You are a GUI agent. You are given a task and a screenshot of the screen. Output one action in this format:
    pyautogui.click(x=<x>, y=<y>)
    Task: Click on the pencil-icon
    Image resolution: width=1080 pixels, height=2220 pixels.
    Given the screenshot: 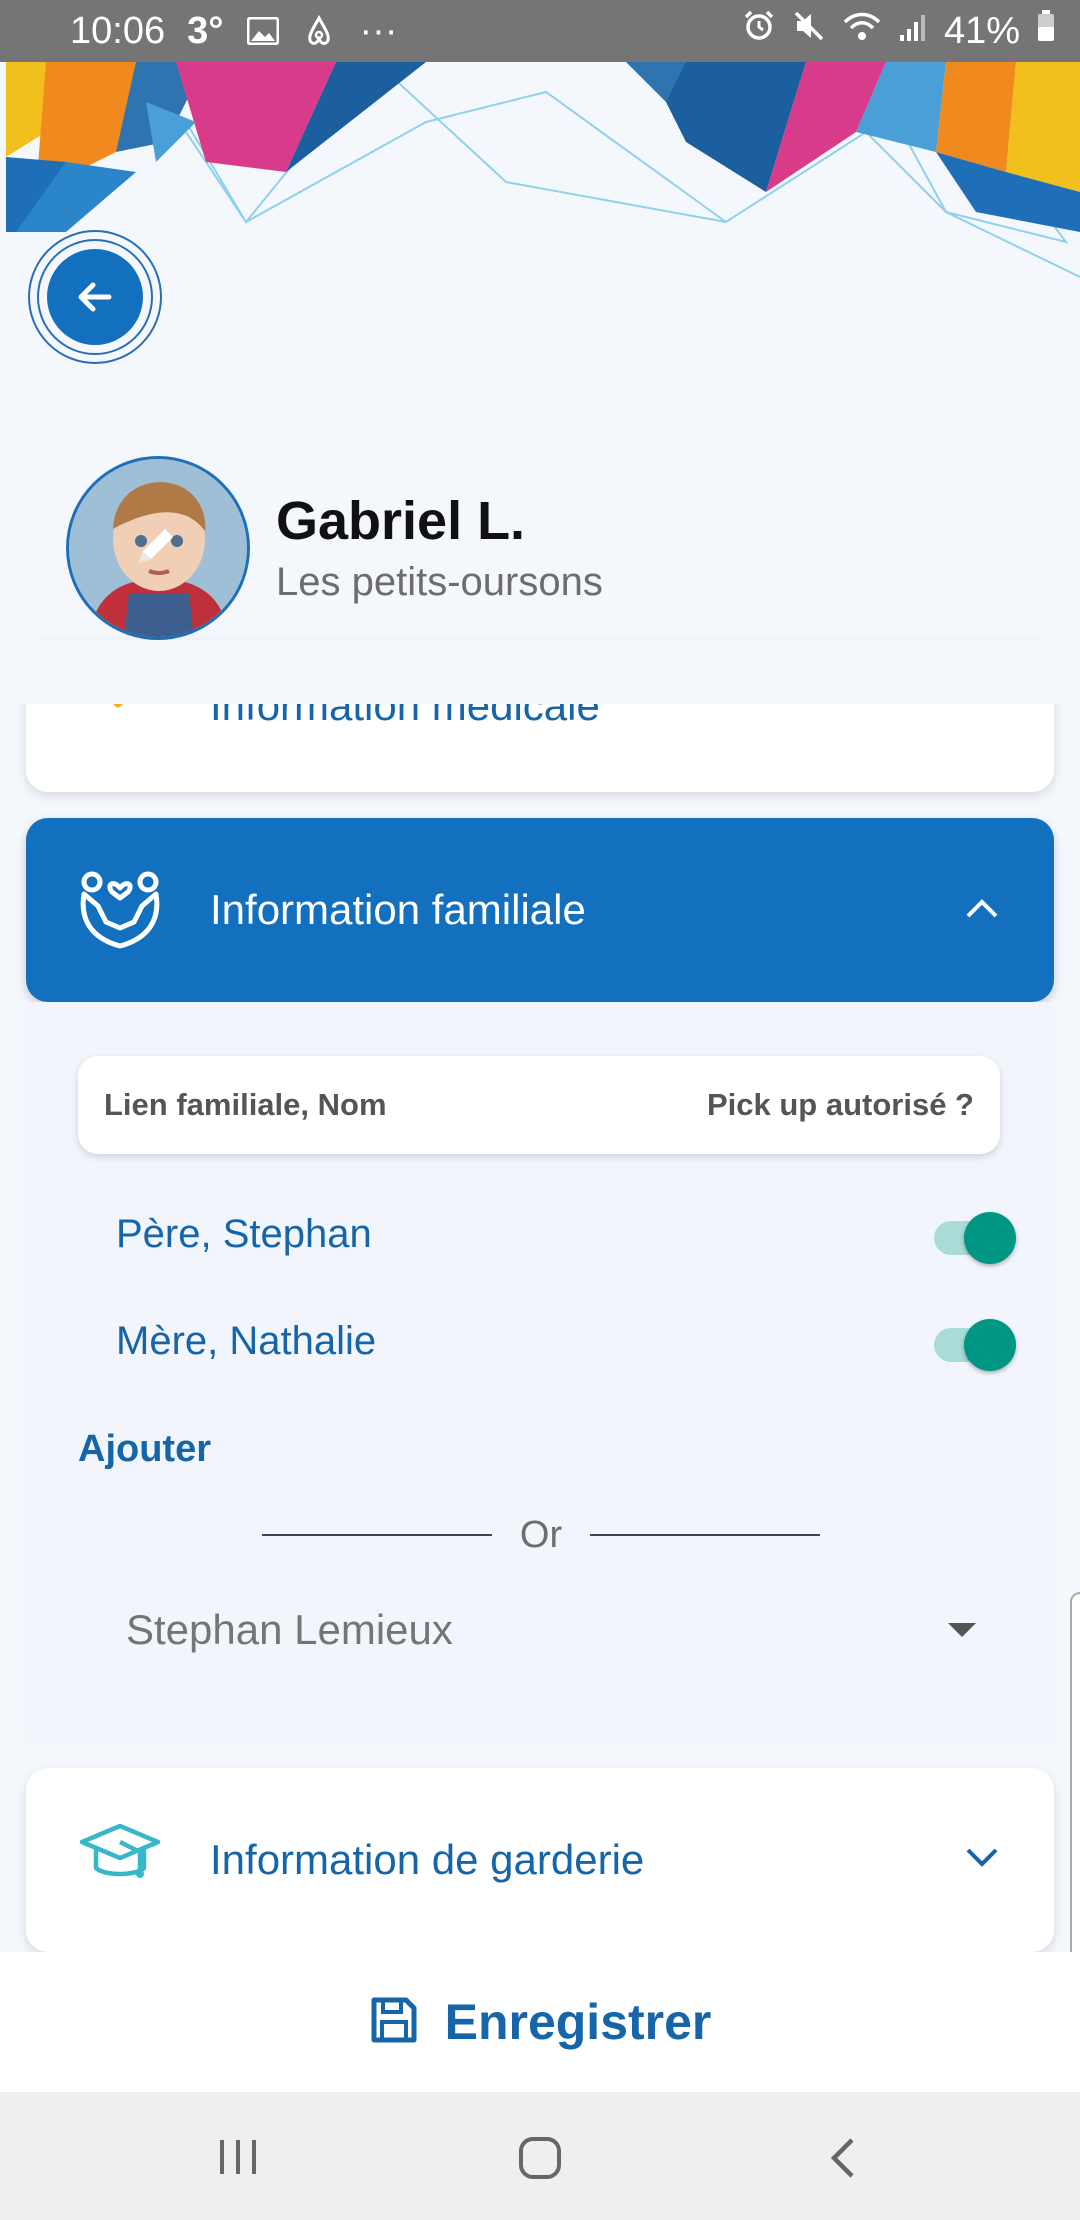 What is the action you would take?
    pyautogui.click(x=156, y=548)
    